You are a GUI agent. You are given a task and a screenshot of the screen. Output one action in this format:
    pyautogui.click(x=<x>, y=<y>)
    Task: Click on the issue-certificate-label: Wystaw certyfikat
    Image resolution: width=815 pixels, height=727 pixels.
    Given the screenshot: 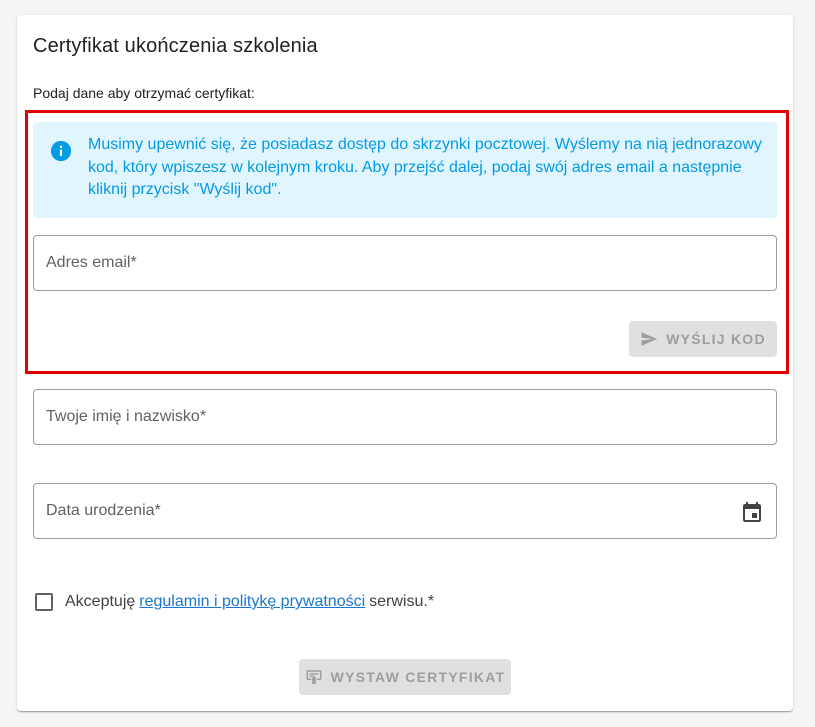 What is the action you would take?
    pyautogui.click(x=418, y=677)
    